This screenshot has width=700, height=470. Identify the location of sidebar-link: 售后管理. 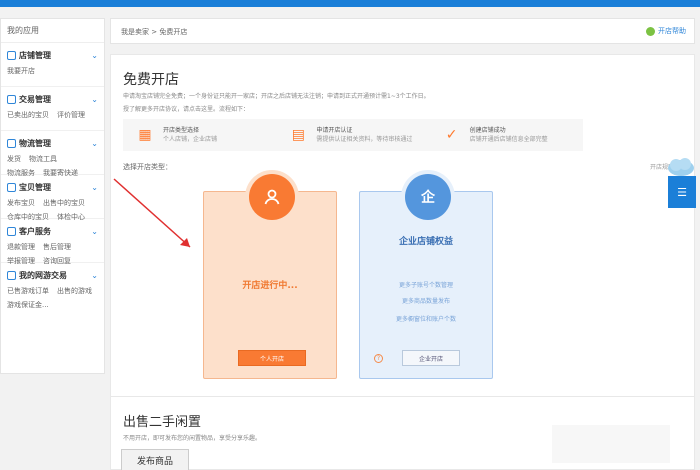
(57, 247).